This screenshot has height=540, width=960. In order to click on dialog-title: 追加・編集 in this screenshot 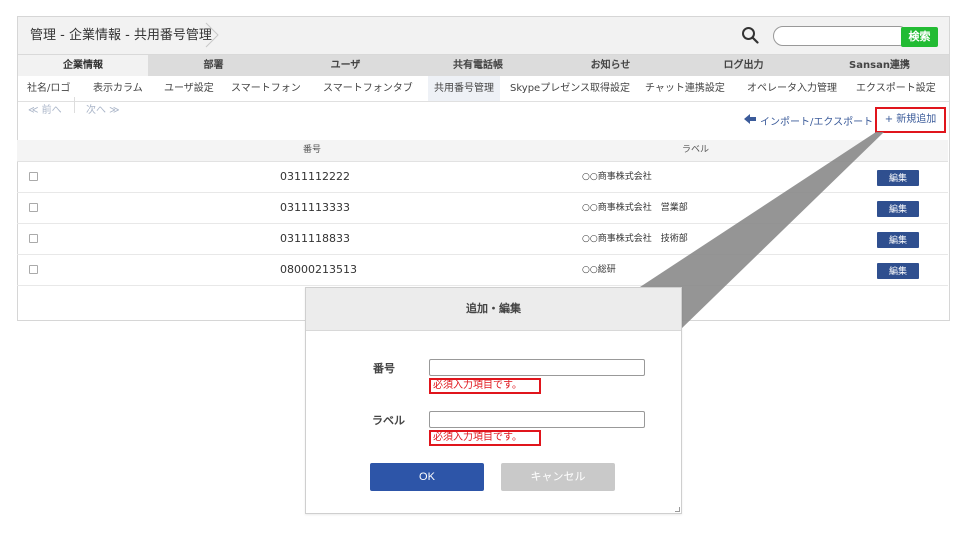, I will do `click(493, 308)`.